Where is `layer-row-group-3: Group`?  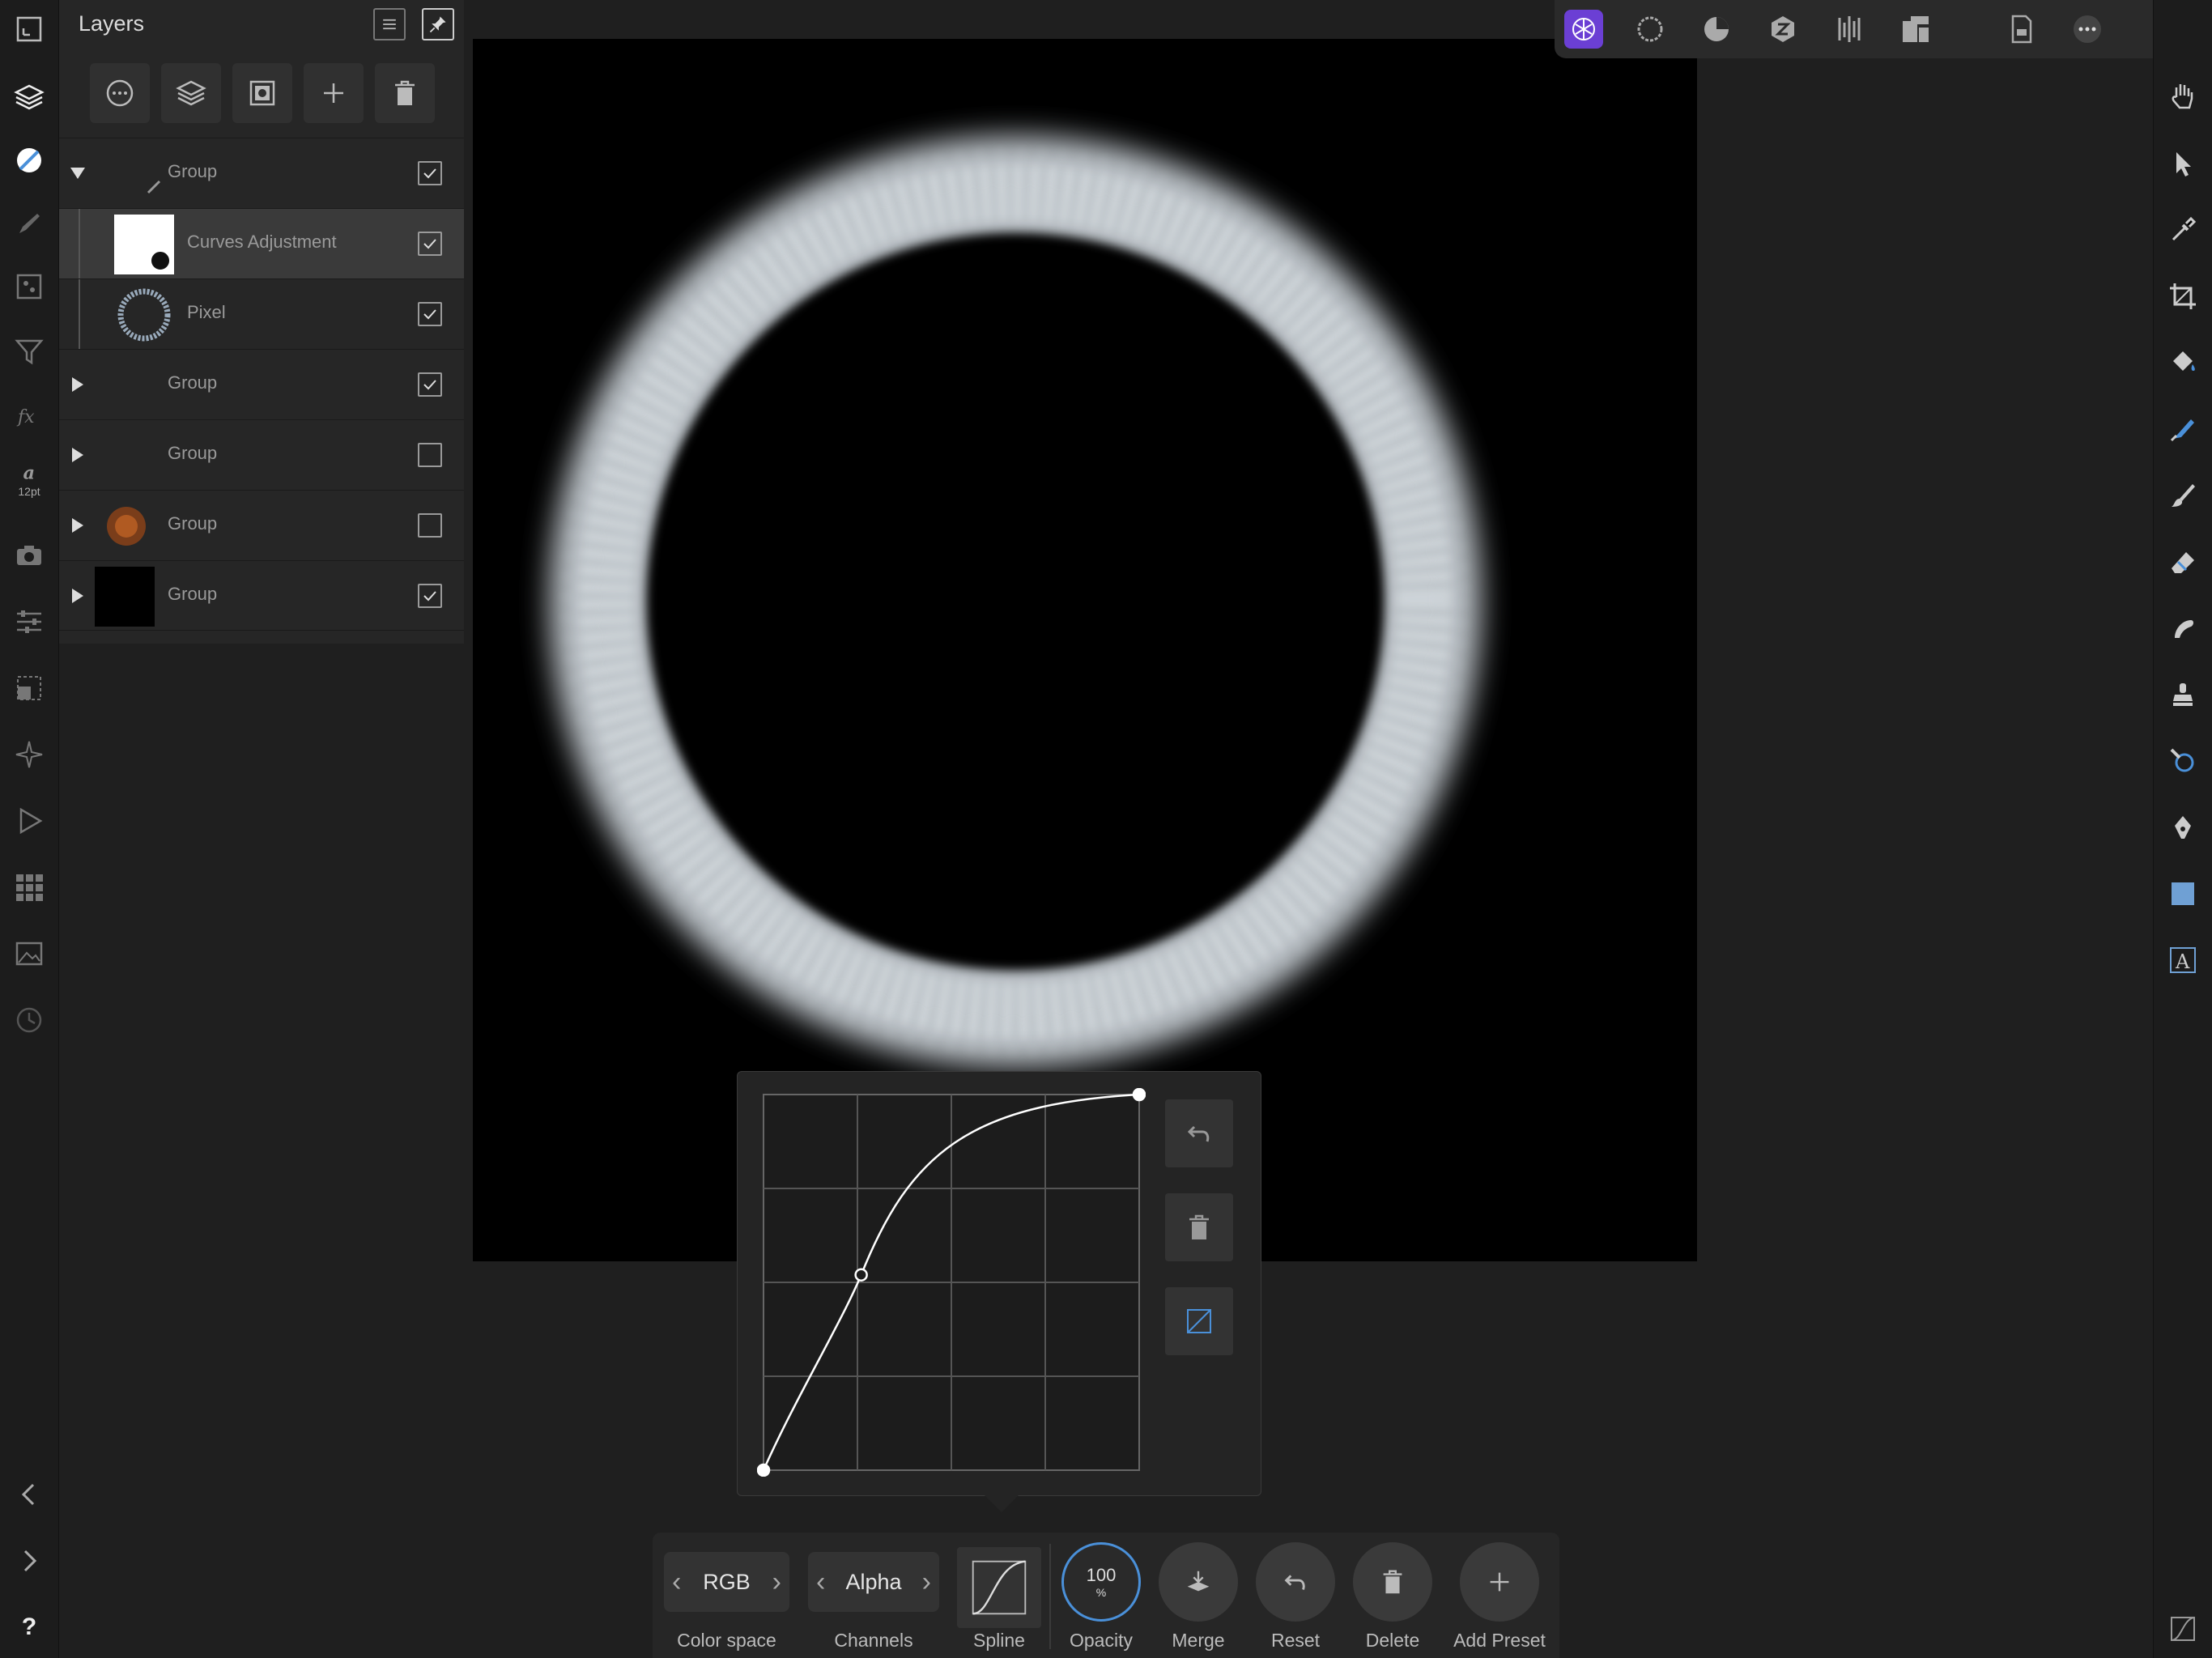 layer-row-group-3: Group is located at coordinates (261, 454).